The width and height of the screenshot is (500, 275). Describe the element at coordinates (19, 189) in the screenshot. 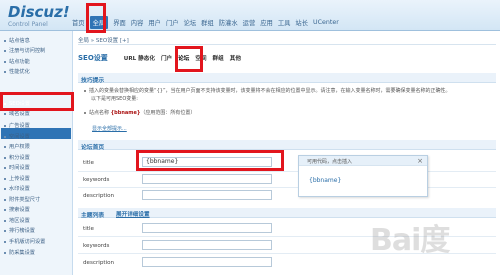

I see `sidebar-item-label: 水印设置` at that location.